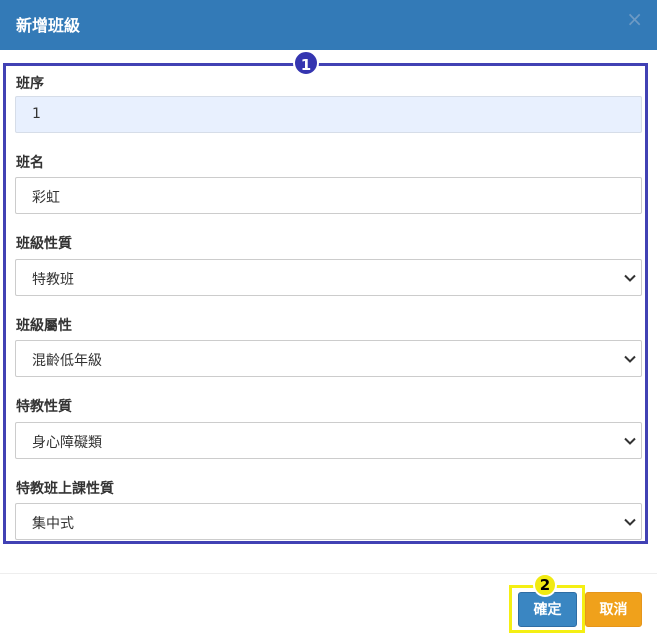 This screenshot has height=638, width=657. Describe the element at coordinates (328, 195) in the screenshot. I see `class-name-input: 彩虹` at that location.